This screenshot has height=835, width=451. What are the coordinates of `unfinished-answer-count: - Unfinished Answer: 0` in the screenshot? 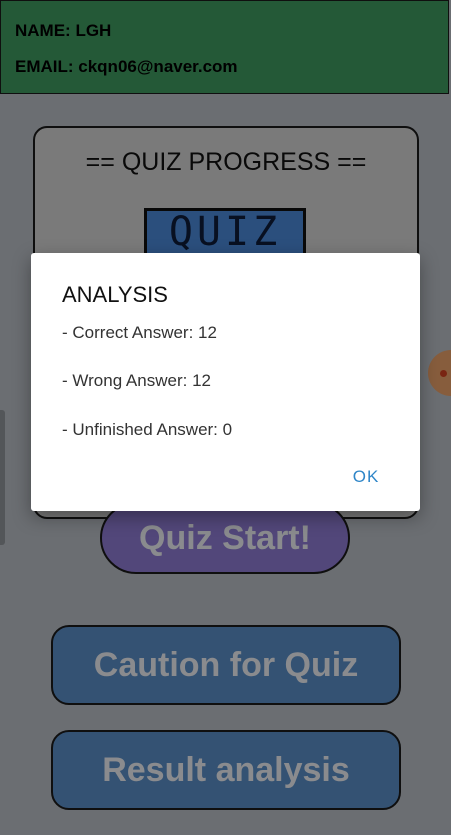 It's located at (147, 429).